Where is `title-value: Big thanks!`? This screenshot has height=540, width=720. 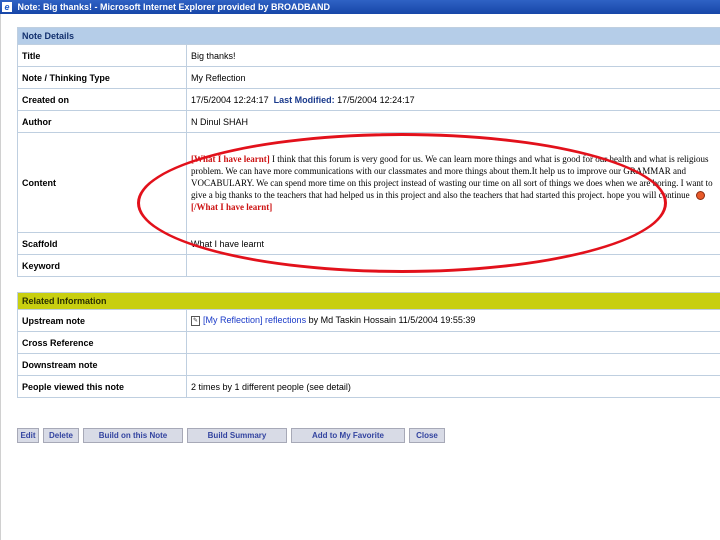 title-value: Big thanks! is located at coordinates (453, 55).